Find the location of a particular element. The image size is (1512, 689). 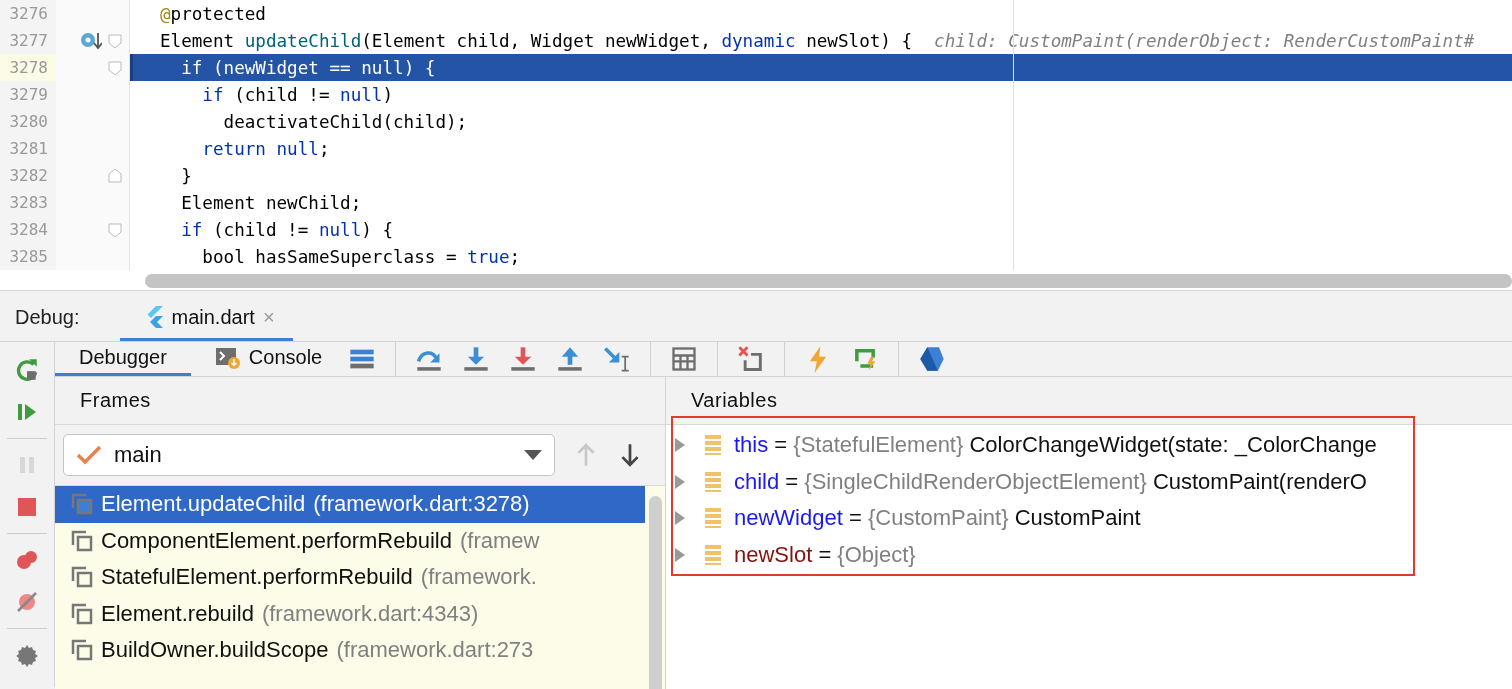

thread-dropdown: main is located at coordinates (309, 455).